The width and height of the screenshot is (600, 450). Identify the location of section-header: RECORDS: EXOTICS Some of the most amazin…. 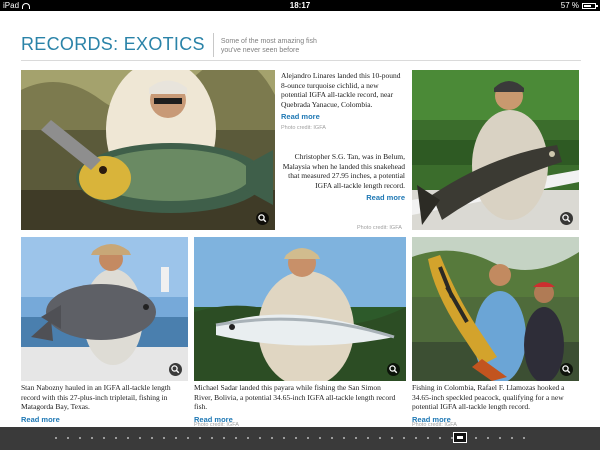
(181, 45).